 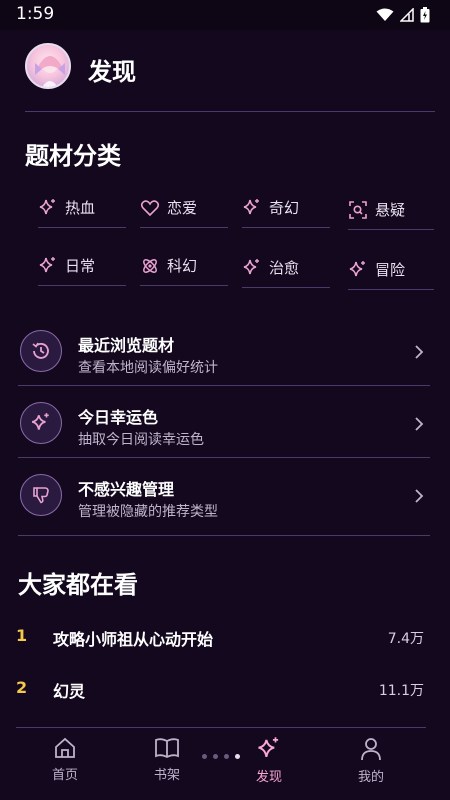 What do you see at coordinates (167, 759) in the screenshot?
I see `tab-bookshelf: 书架` at bounding box center [167, 759].